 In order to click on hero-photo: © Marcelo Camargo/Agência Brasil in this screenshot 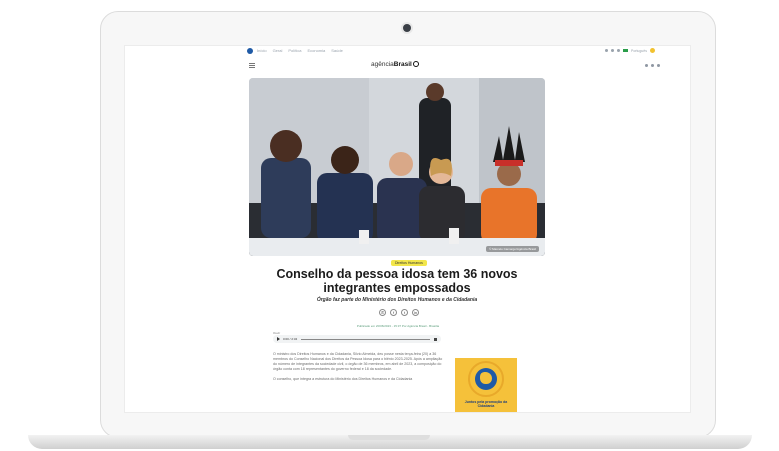, I will do `click(397, 167)`.